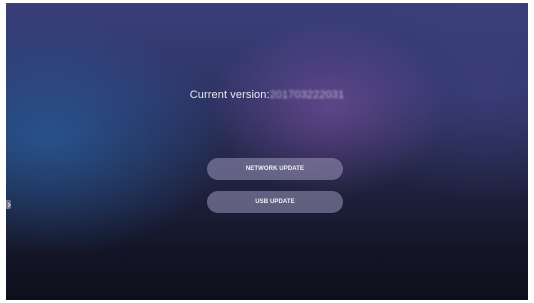 The width and height of the screenshot is (534, 303). I want to click on current-version-value: 201703222031, so click(307, 95).